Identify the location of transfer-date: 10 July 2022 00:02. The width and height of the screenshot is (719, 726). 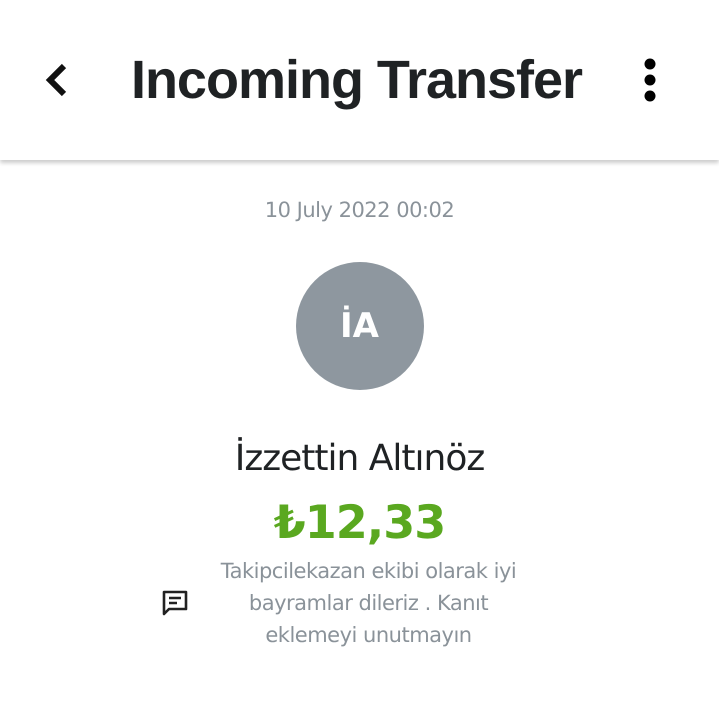
(359, 210).